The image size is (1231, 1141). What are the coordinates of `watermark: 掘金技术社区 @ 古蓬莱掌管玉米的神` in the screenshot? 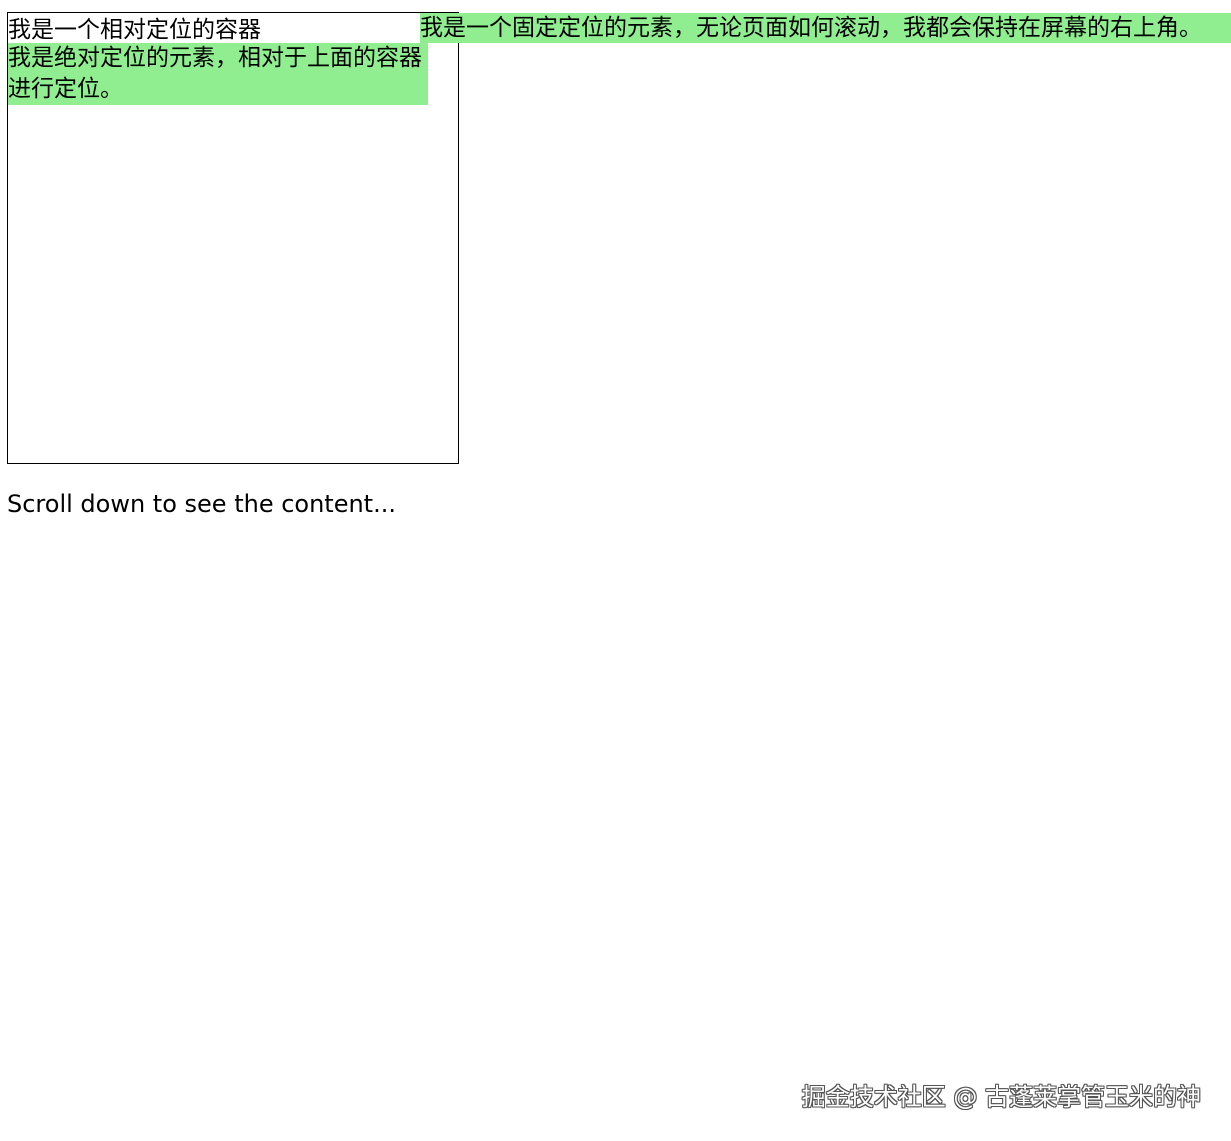 It's located at (1001, 1097).